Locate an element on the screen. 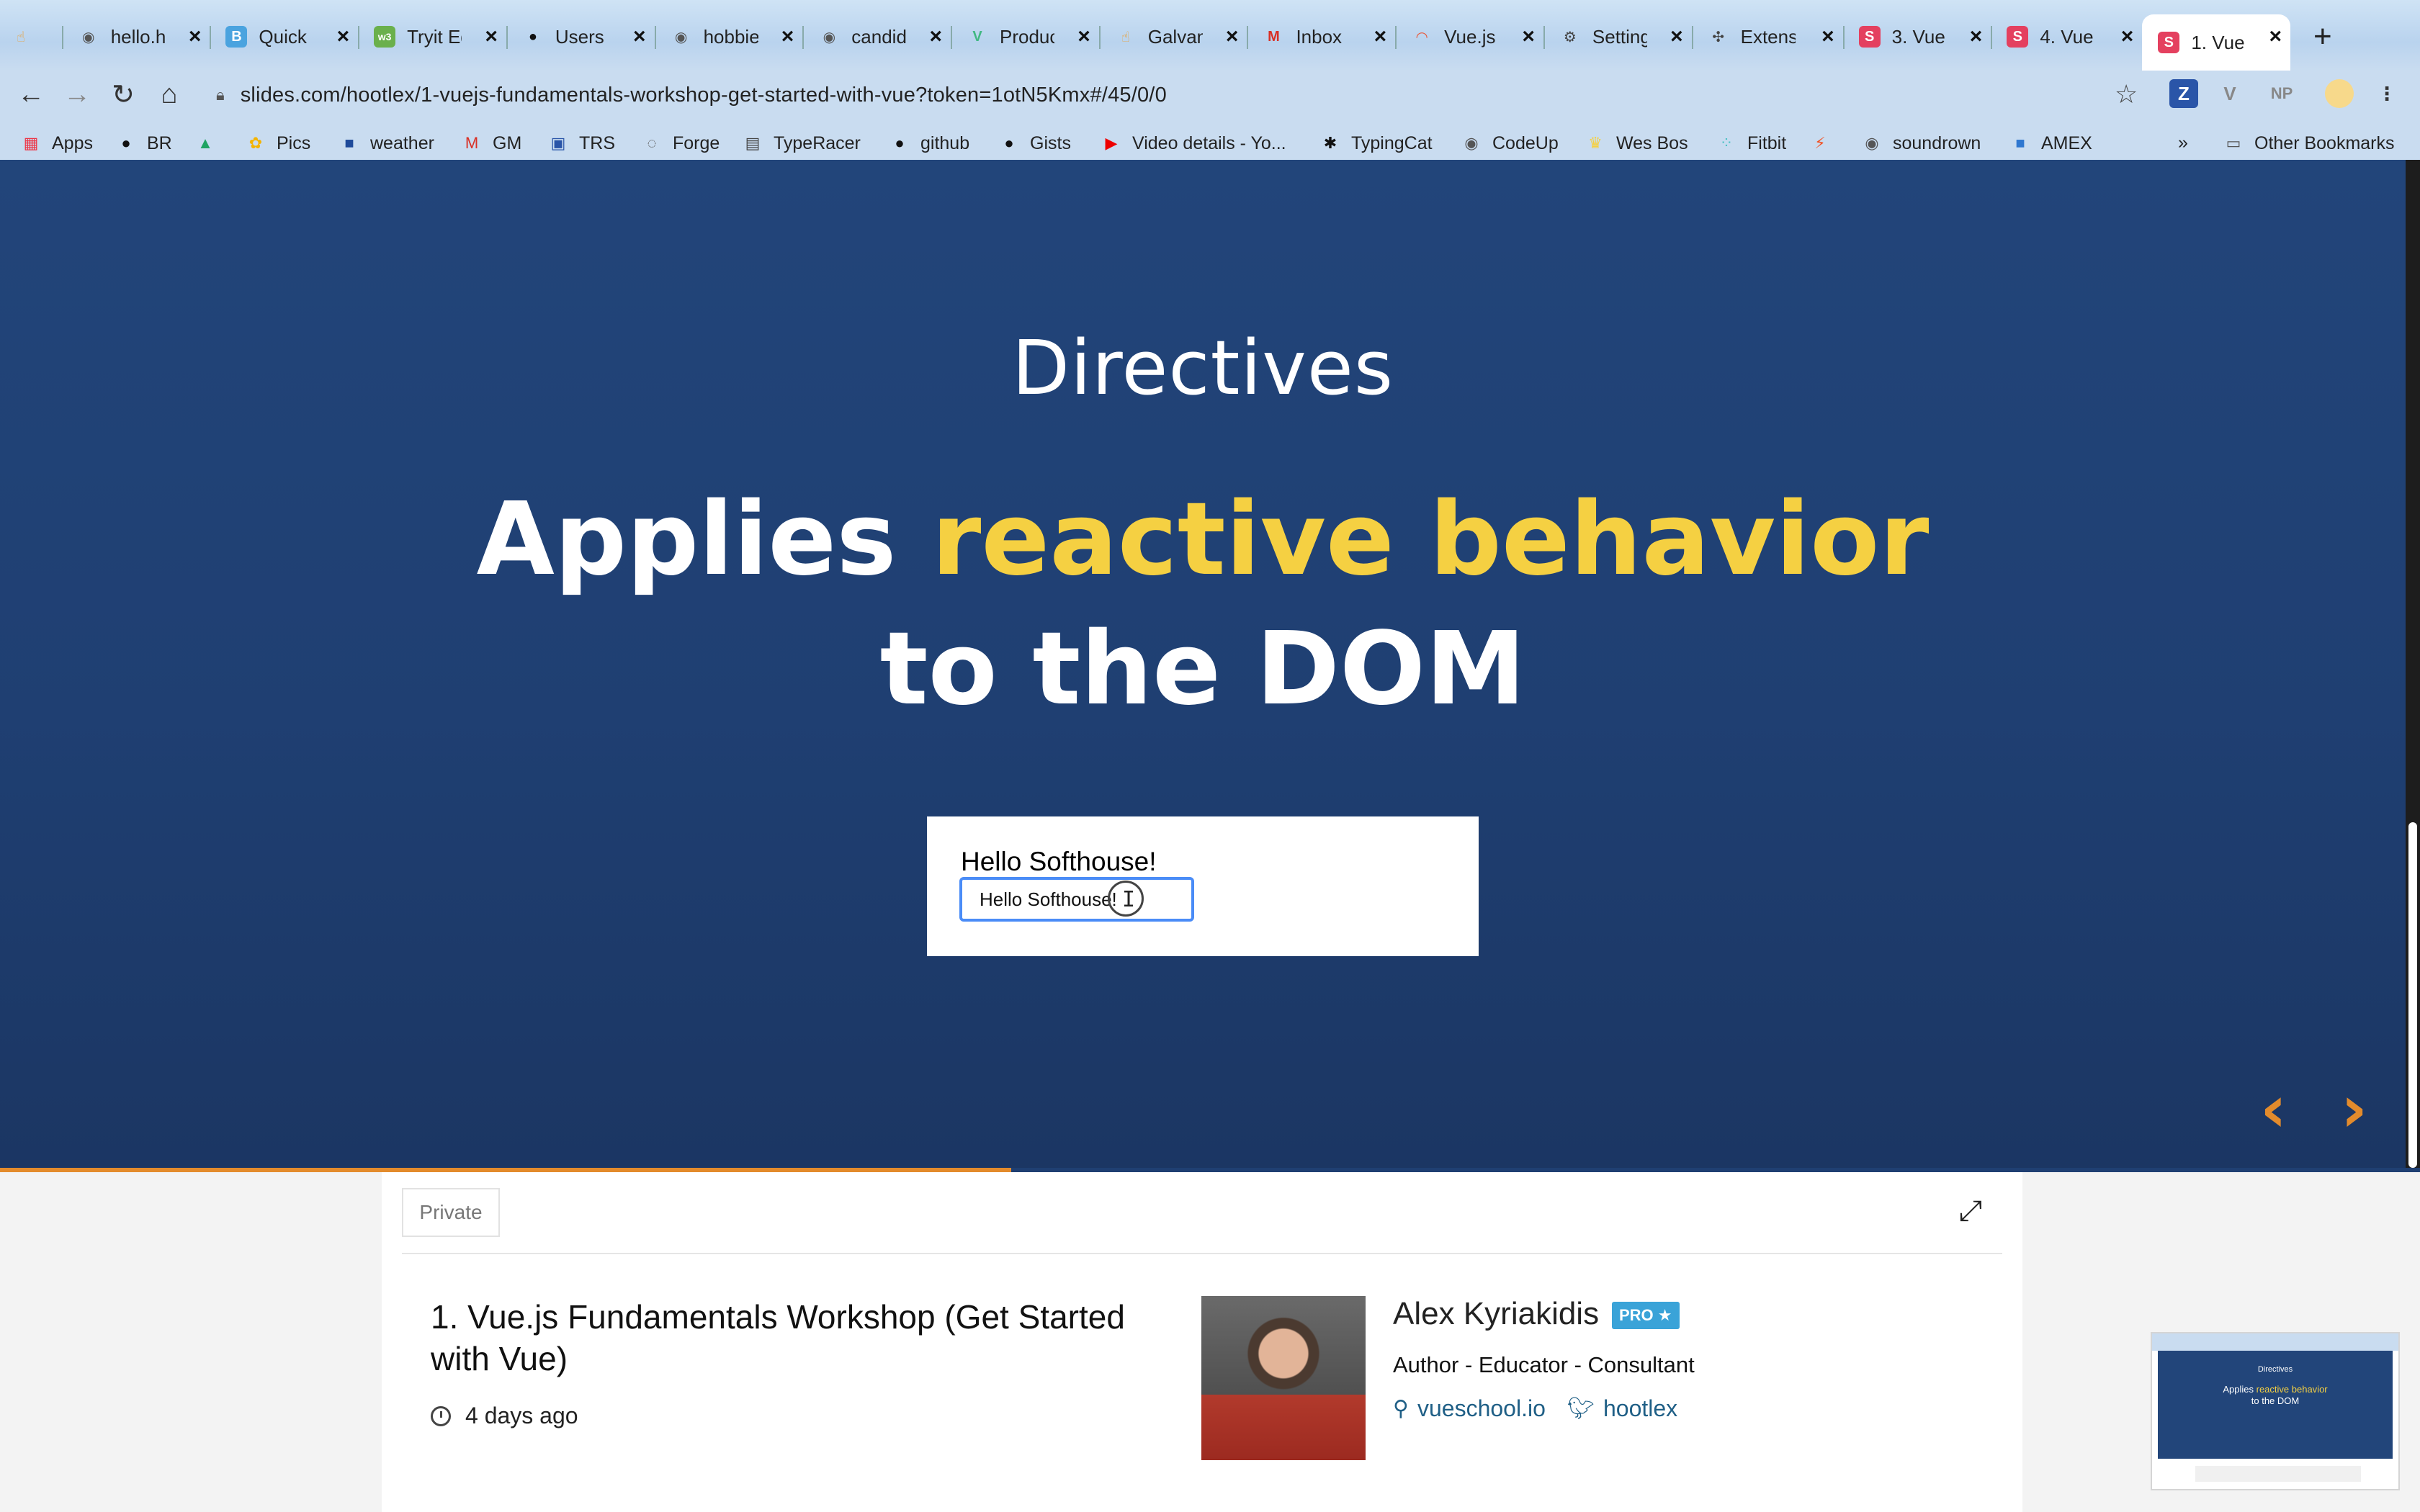  bookmark-soundrown: ◉ soundrown is located at coordinates (1921, 143).